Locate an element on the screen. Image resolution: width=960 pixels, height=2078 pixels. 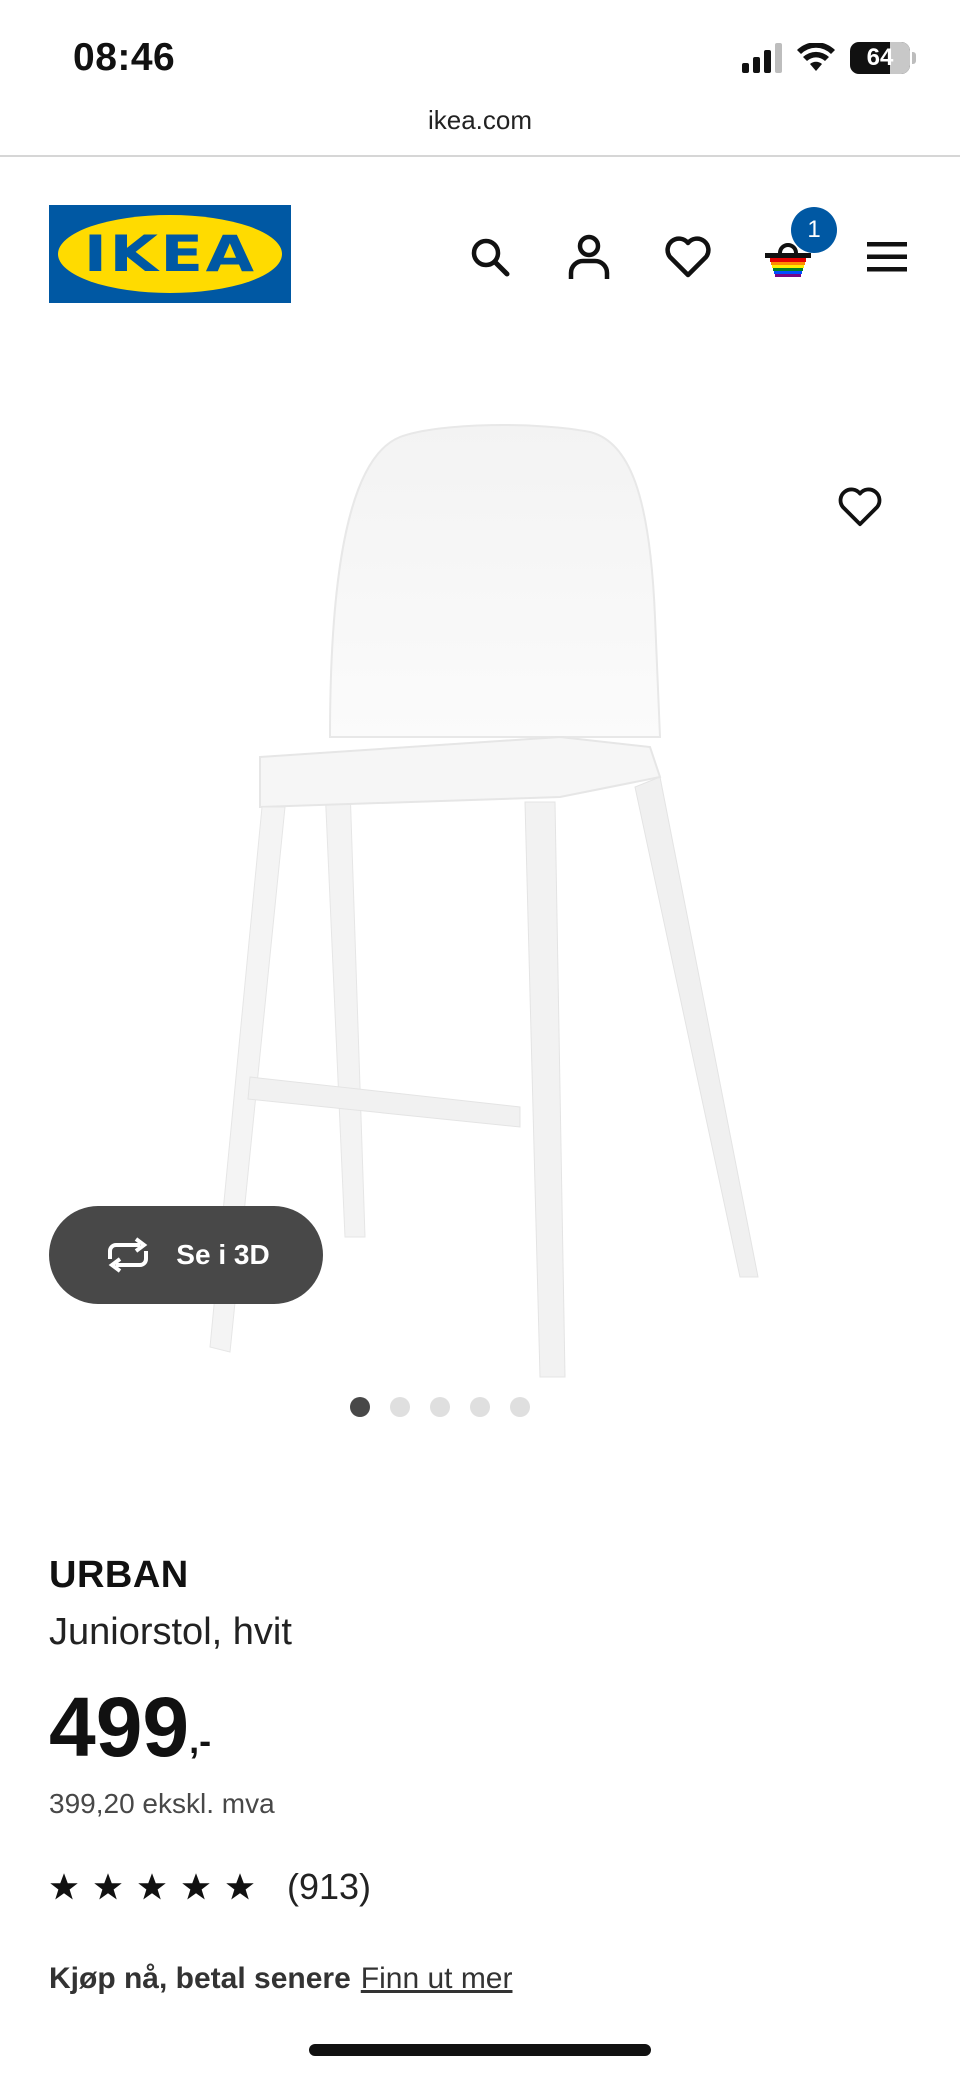
logo-ellipse: IKEA is located at coordinates (170, 254).